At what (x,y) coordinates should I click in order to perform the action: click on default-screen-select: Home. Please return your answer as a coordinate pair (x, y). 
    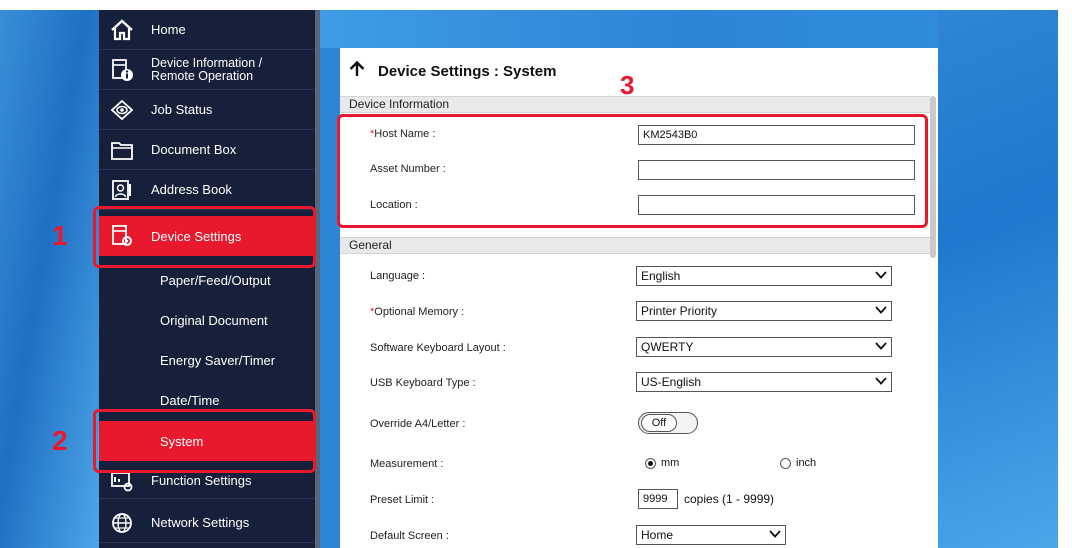
    Looking at the image, I should click on (711, 535).